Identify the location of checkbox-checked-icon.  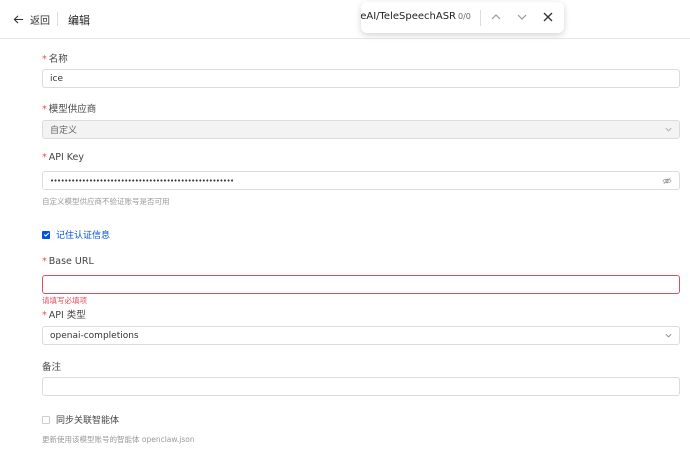
(46, 234).